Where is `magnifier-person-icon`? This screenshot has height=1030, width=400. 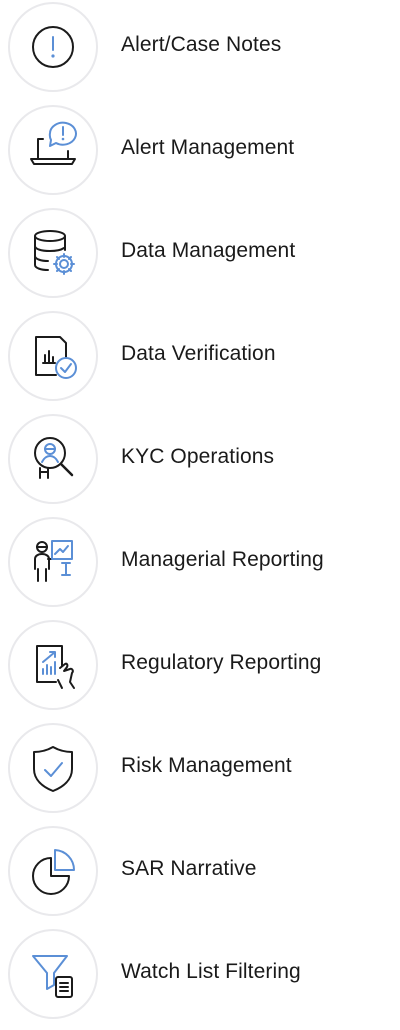
magnifier-person-icon is located at coordinates (54, 458).